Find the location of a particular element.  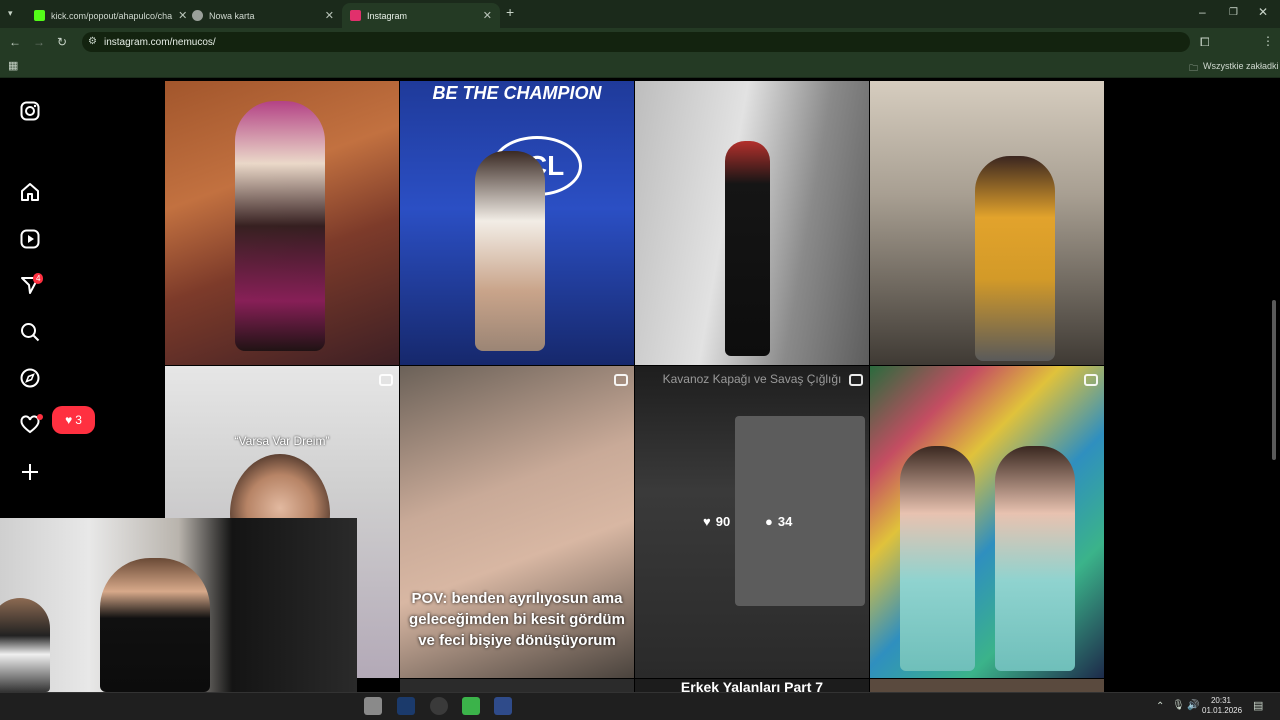

explore-icon is located at coordinates (30, 378).